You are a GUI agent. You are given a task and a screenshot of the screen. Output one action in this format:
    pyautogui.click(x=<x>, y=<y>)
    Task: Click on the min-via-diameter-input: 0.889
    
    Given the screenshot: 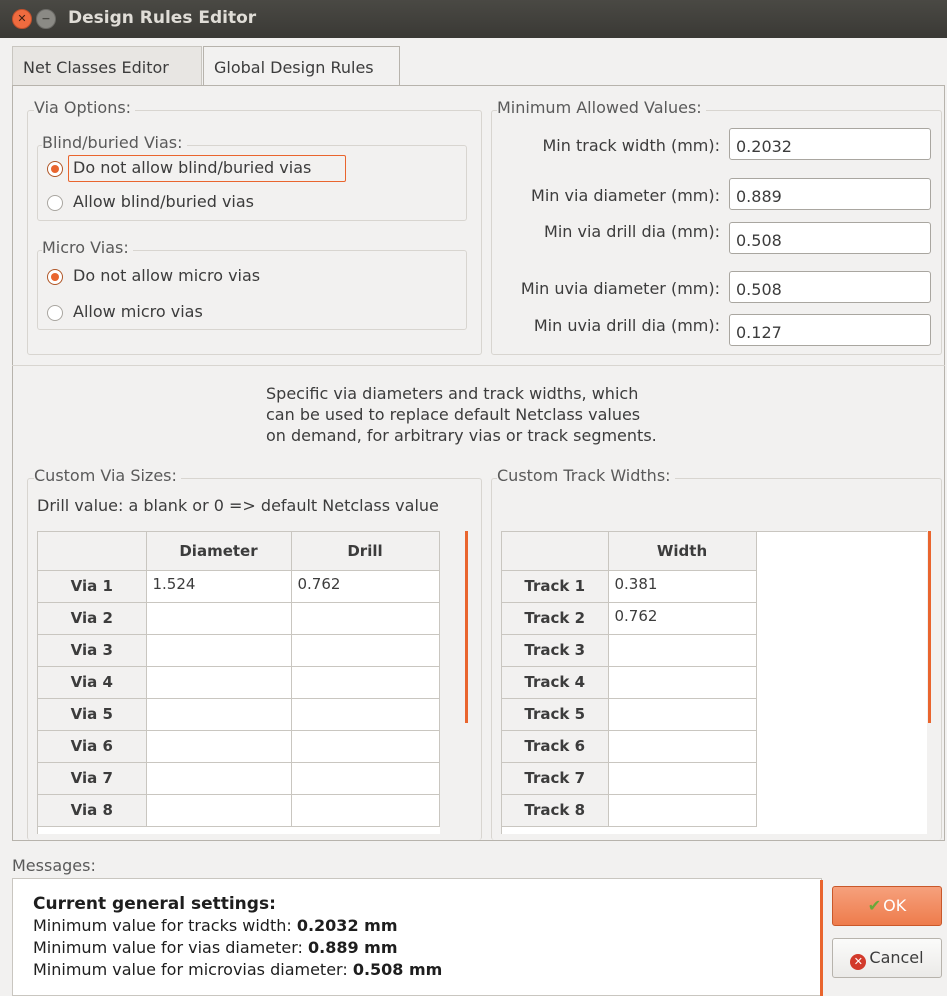 What is the action you would take?
    pyautogui.click(x=830, y=194)
    